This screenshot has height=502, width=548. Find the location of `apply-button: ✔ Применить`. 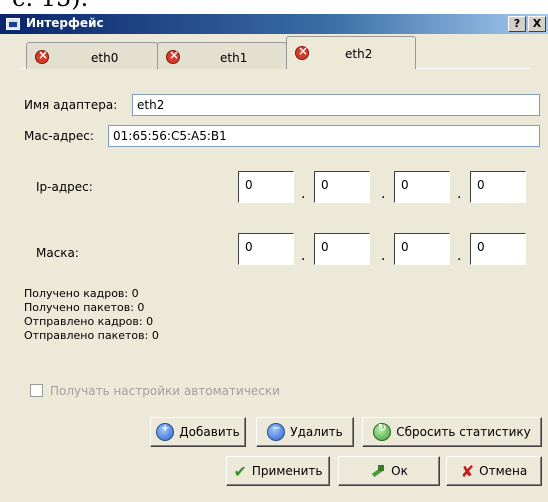

apply-button: ✔ Применить is located at coordinates (278, 471).